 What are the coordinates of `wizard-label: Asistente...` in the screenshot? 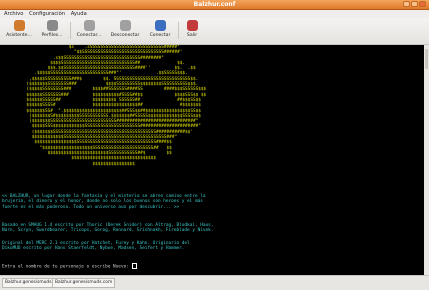 It's located at (19, 35).